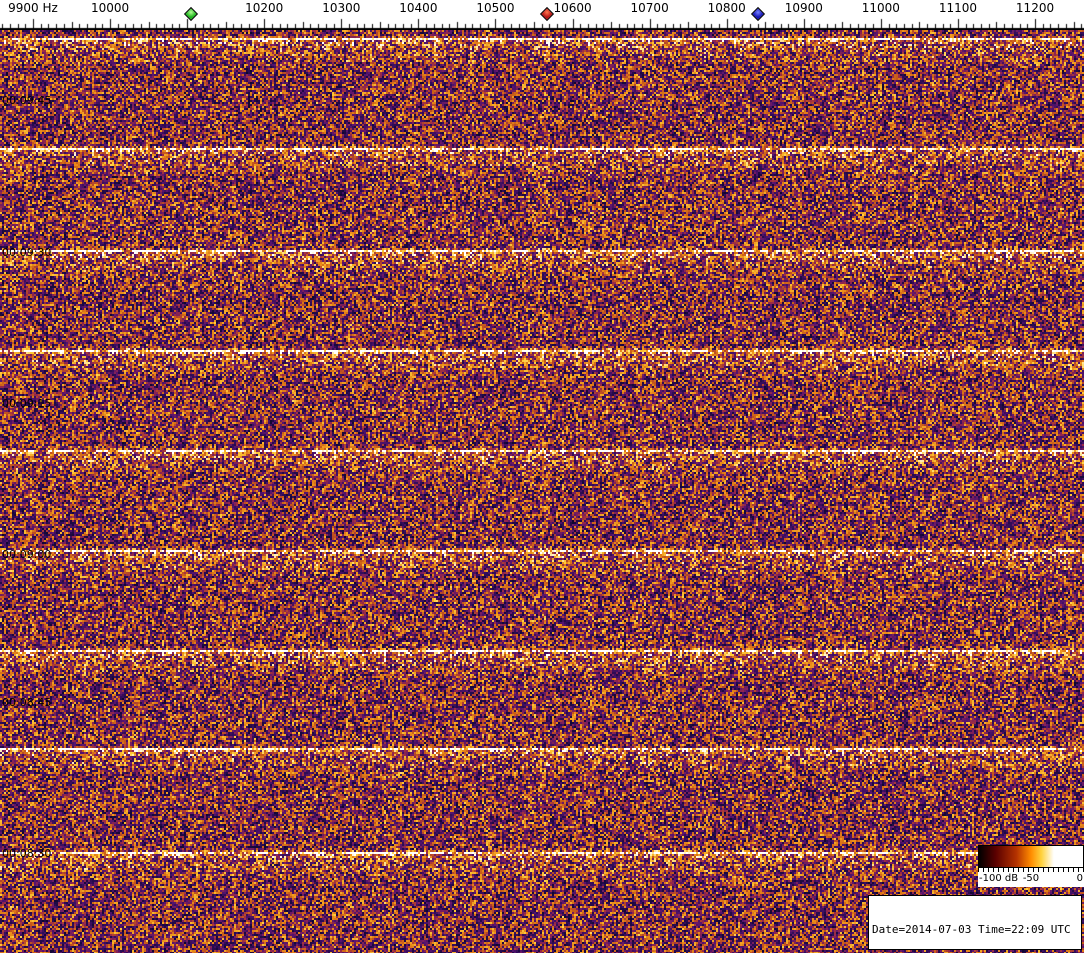 This screenshot has width=1084, height=953. Describe the element at coordinates (1079, 878) in the screenshot. I see `db-label-max: 0` at that location.